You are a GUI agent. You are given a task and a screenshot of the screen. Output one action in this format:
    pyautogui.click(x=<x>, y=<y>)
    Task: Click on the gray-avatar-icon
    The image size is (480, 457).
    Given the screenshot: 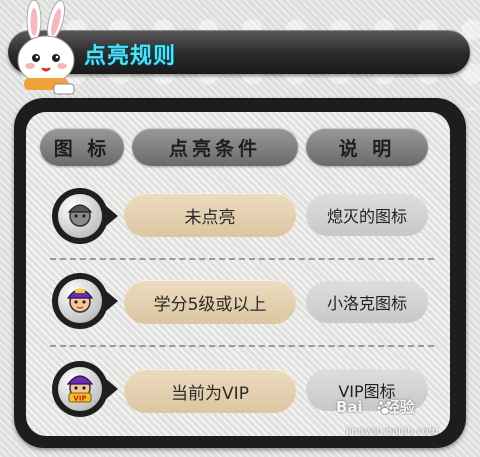 What is the action you would take?
    pyautogui.click(x=80, y=215)
    